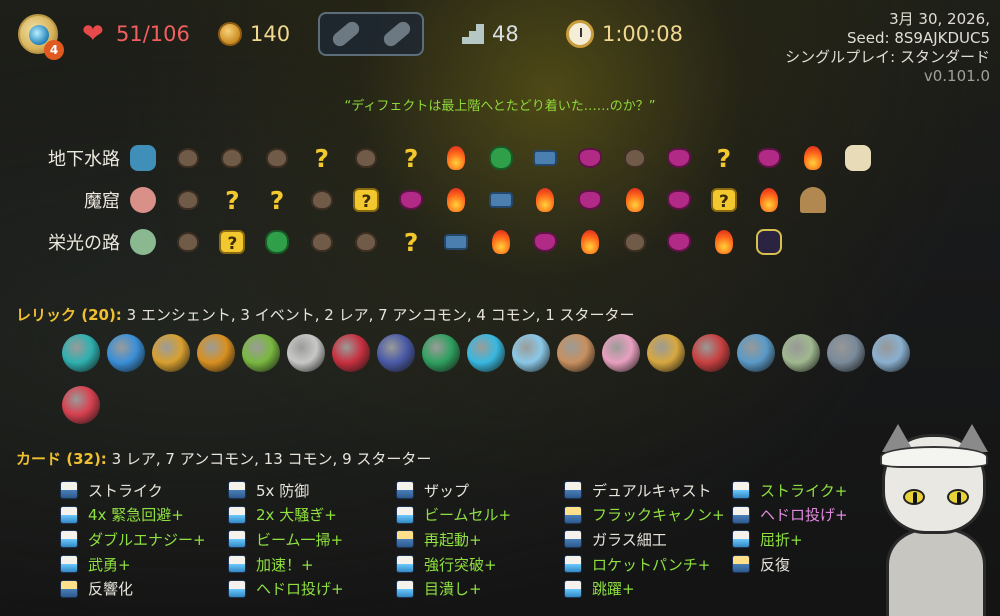 Image resolution: width=1000 pixels, height=616 pixels. I want to click on card-entry: 反響化, so click(133, 588).